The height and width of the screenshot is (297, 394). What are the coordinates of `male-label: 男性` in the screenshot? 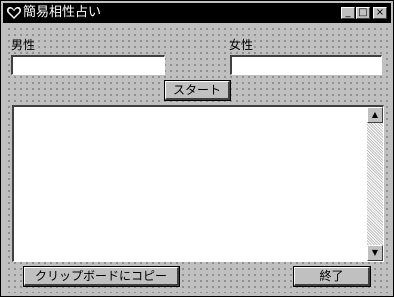 It's located at (23, 45).